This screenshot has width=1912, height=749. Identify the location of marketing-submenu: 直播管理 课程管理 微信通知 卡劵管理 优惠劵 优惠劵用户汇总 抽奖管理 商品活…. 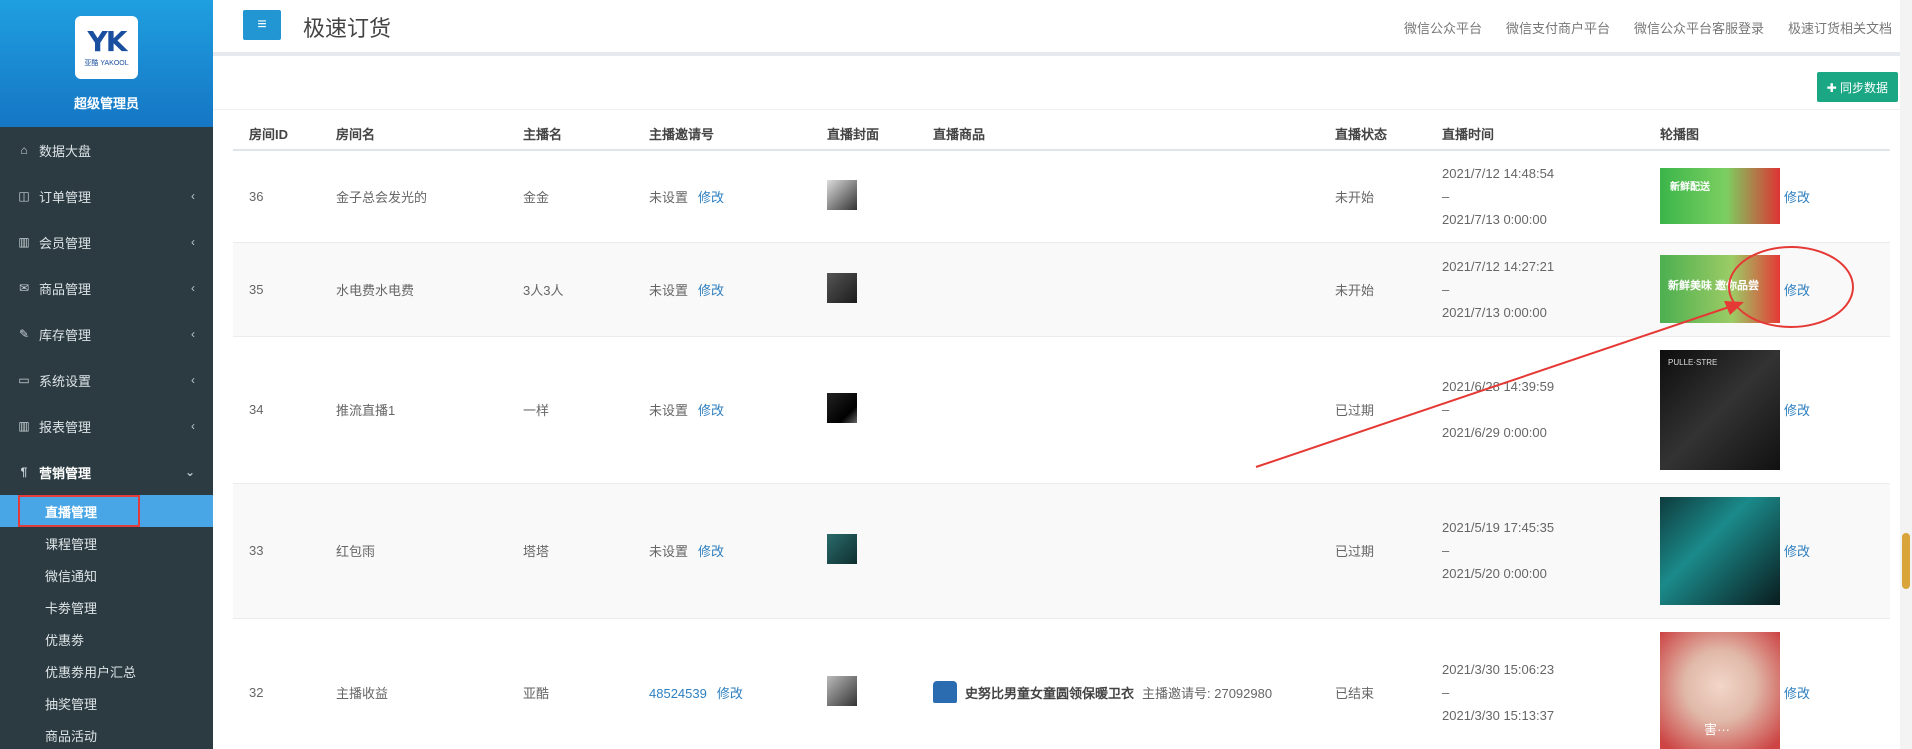
(106, 622).